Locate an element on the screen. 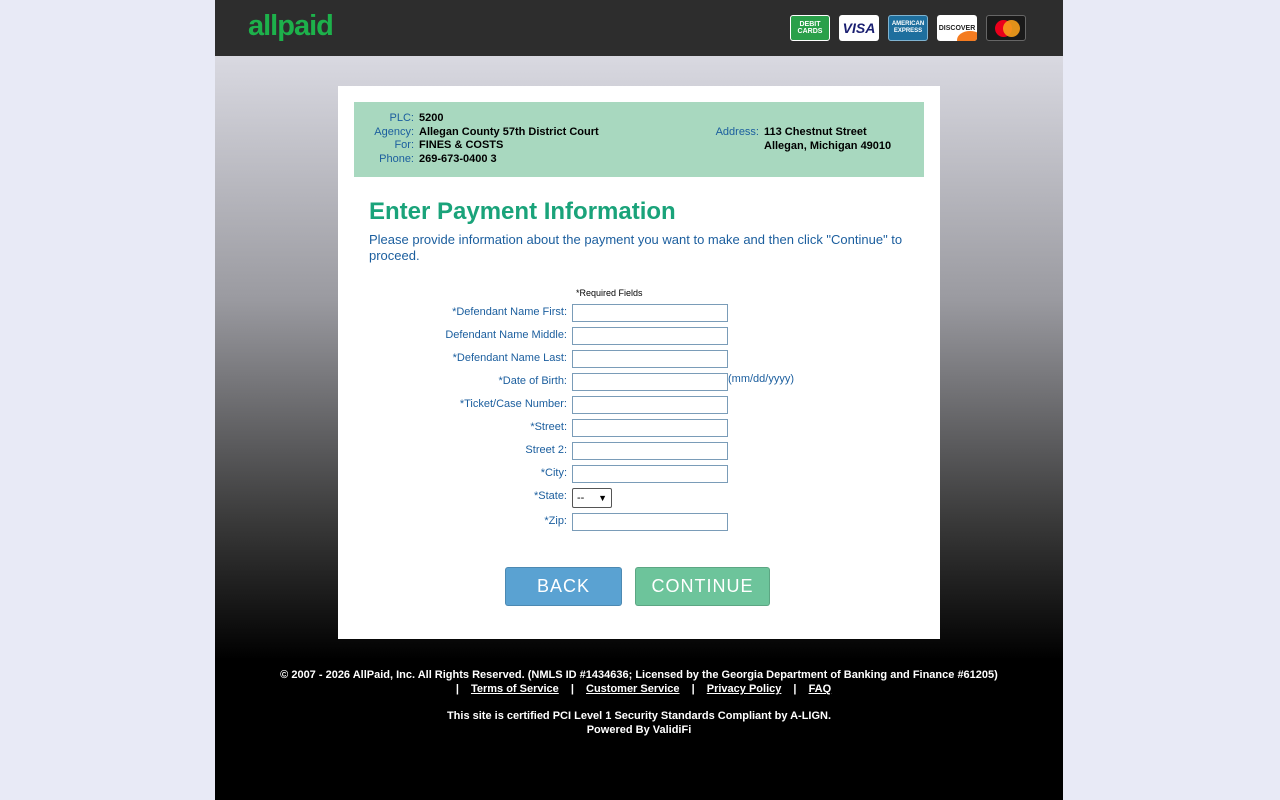 This screenshot has height=800, width=1280. street2-input is located at coordinates (650, 451).